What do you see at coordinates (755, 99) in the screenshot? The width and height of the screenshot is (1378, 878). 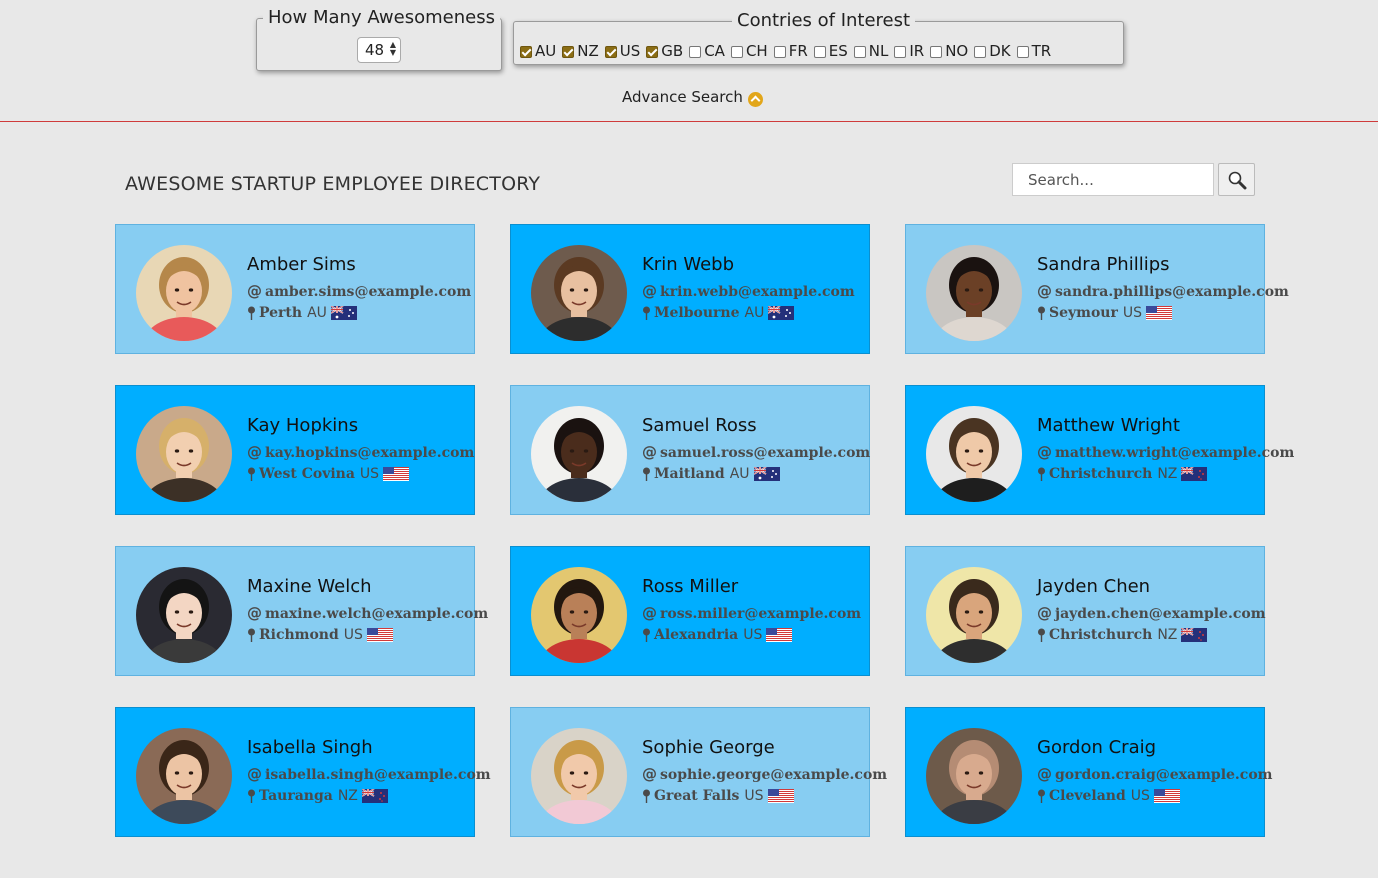 I see `chevron-up-icon` at bounding box center [755, 99].